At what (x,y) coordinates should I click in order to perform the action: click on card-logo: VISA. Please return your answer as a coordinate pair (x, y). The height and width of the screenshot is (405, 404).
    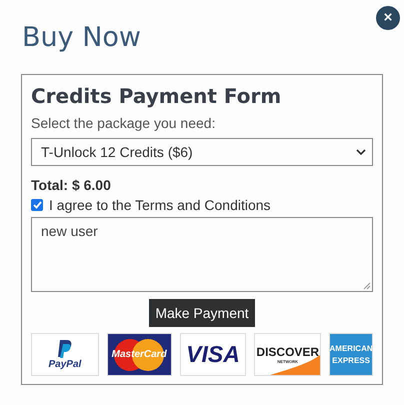
    Looking at the image, I should click on (213, 354).